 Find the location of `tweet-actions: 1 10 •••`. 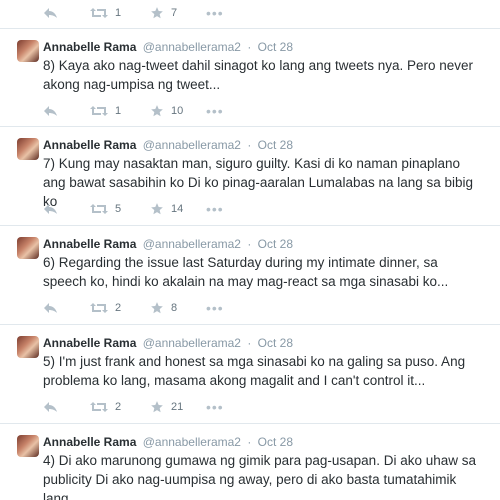

tweet-actions: 1 10 ••• is located at coordinates (158, 111).